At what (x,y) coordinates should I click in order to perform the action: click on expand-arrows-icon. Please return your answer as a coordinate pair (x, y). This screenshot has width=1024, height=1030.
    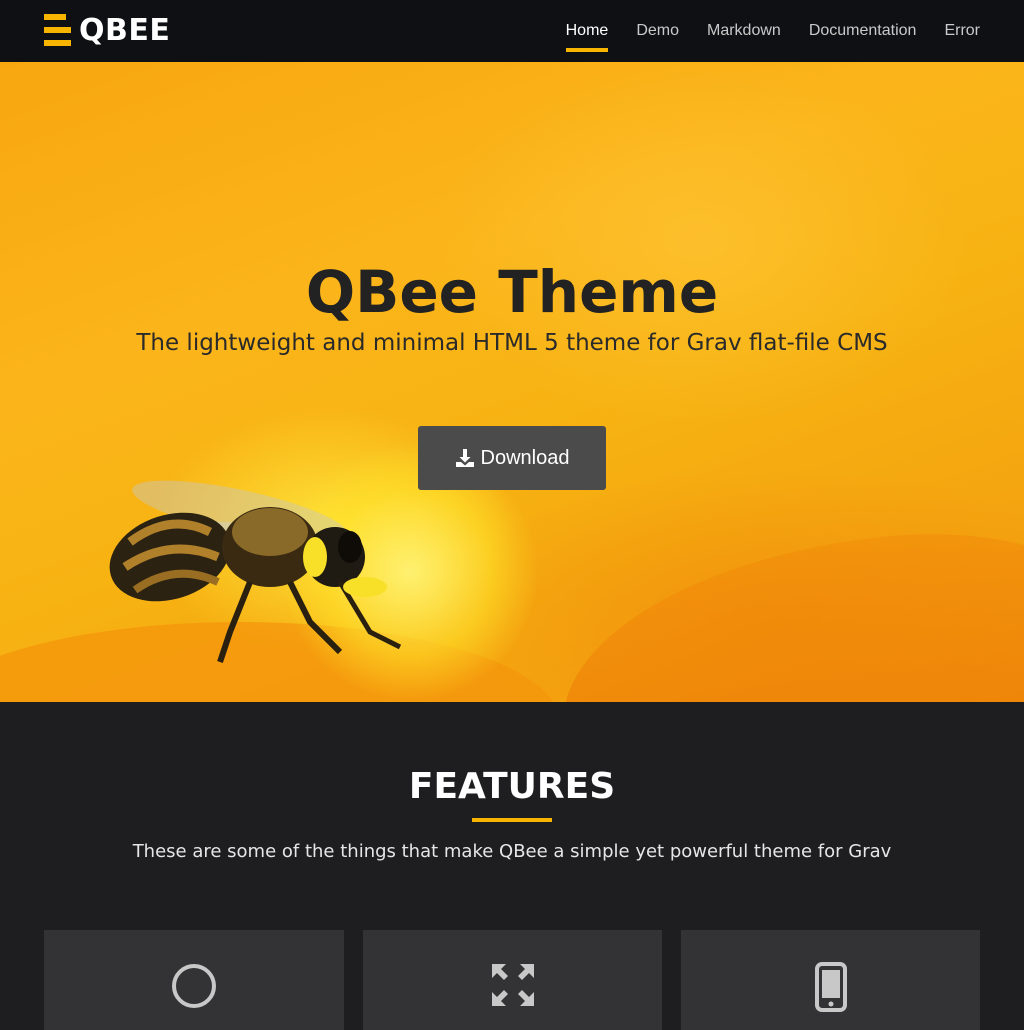
    Looking at the image, I should click on (512, 985).